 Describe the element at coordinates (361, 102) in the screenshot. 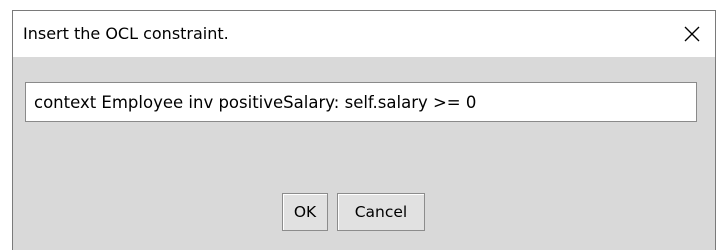

I see `ocl-constraint-input` at that location.